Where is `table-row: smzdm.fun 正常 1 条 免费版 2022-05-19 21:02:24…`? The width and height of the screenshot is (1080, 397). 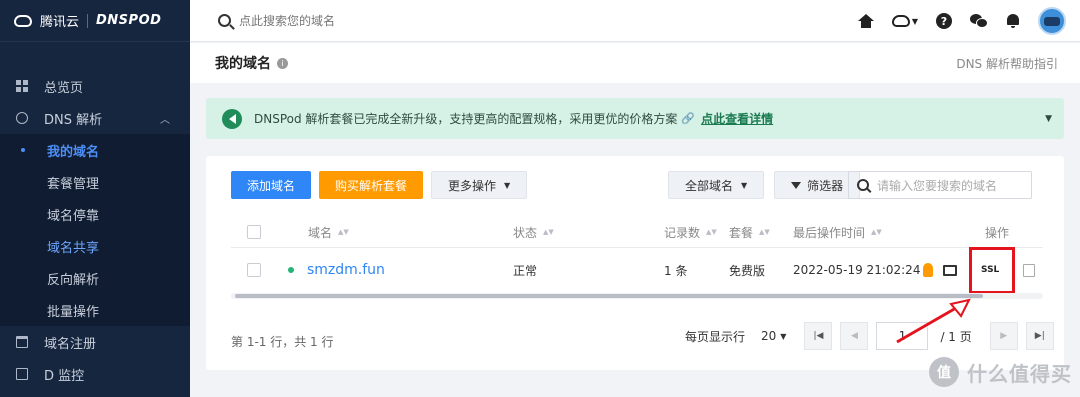 table-row: smzdm.fun 正常 1 条 免费版 2022-05-19 21:02:24… is located at coordinates (637, 270).